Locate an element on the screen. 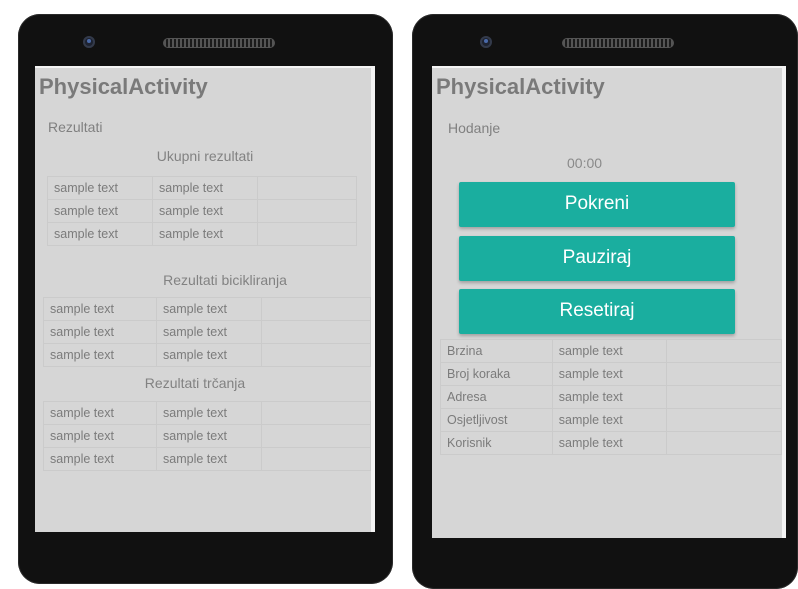 This screenshot has width=798, height=589. walking-heading: Hodanje is located at coordinates (474, 128).